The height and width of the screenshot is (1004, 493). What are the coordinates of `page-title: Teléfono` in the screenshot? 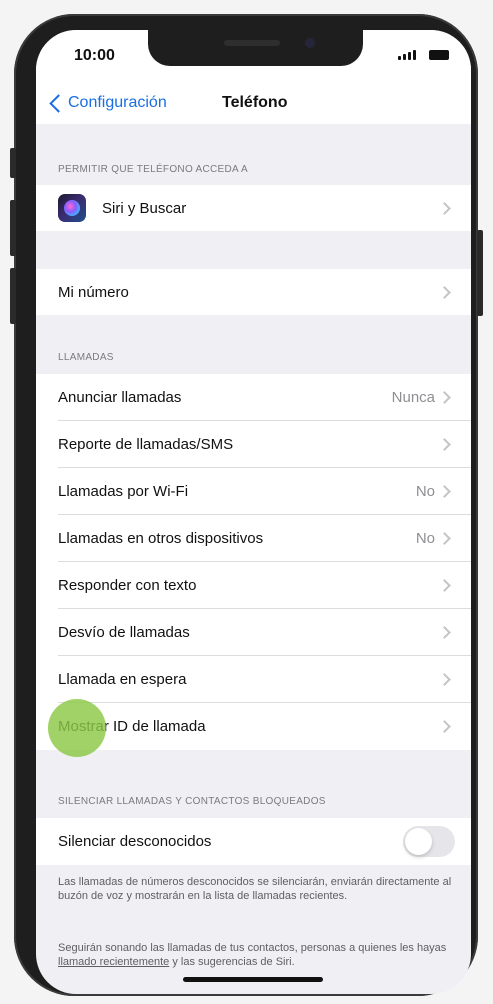 It's located at (255, 102).